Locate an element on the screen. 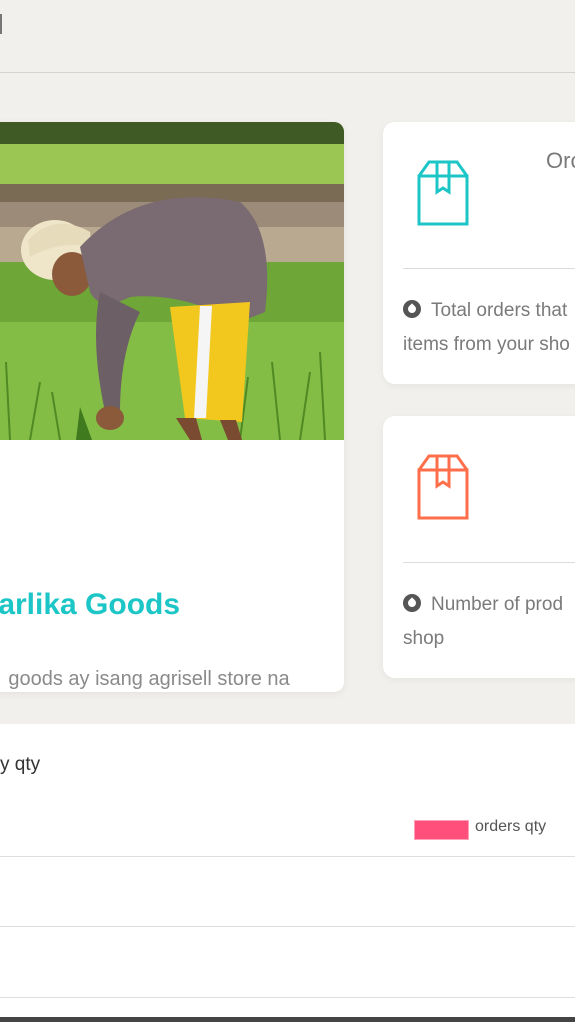  shop-name: harlika Goods is located at coordinates (90, 604).